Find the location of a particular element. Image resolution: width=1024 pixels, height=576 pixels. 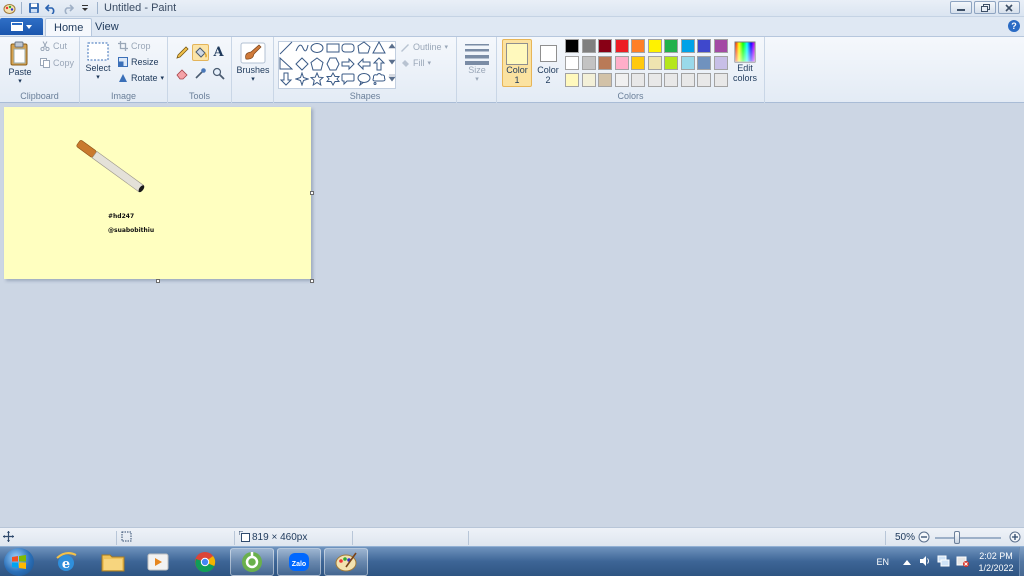

help-icon: ? is located at coordinates (1014, 26).